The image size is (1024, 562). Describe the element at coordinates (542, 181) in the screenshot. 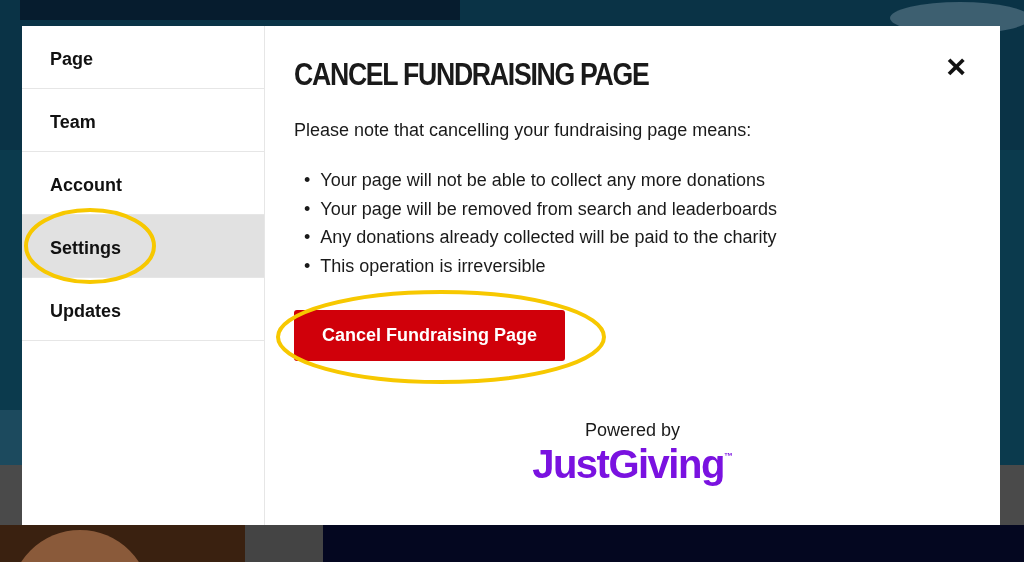

I see `list-item: Your page will not be able to collect any more donations` at that location.